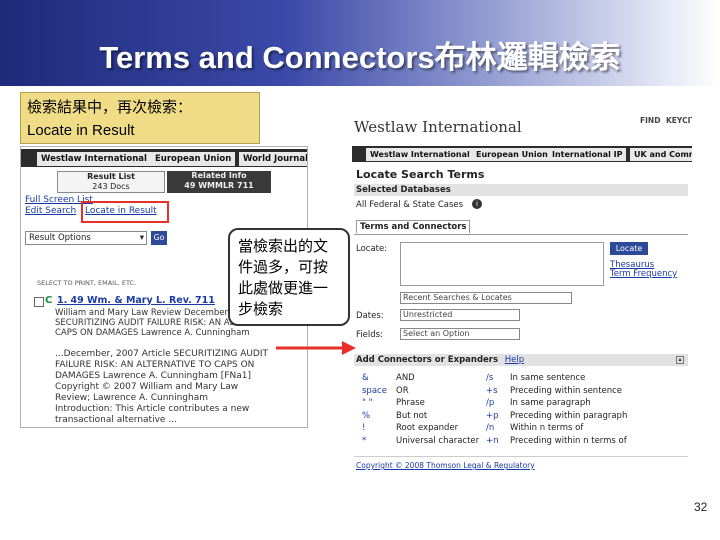 This screenshot has height=540, width=720. Describe the element at coordinates (155, 365) in the screenshot. I see `result-body: FAILURE RISK: AN ALTERNATIVE TO CAPS ON` at that location.